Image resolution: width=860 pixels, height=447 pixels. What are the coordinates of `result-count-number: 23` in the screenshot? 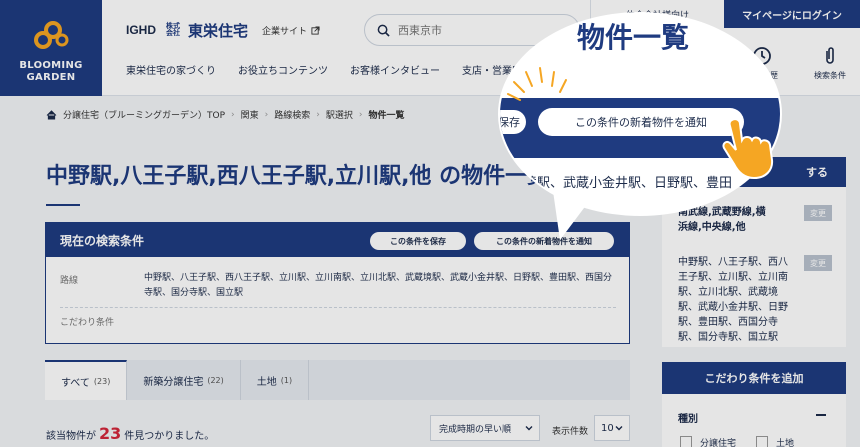 It's located at (110, 433).